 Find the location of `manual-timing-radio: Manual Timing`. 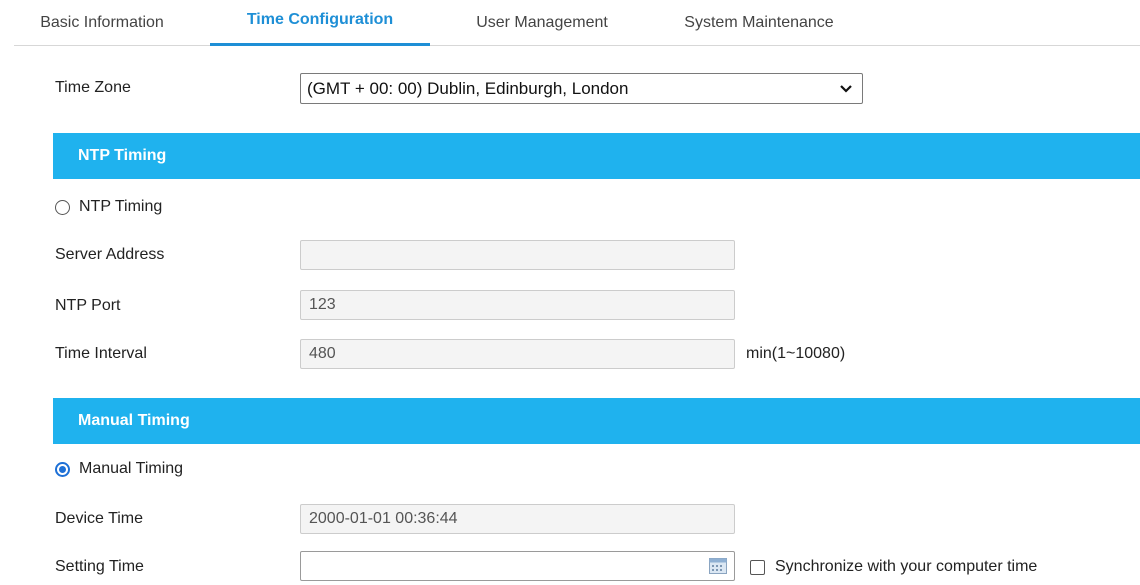

manual-timing-radio: Manual Timing is located at coordinates (119, 469).